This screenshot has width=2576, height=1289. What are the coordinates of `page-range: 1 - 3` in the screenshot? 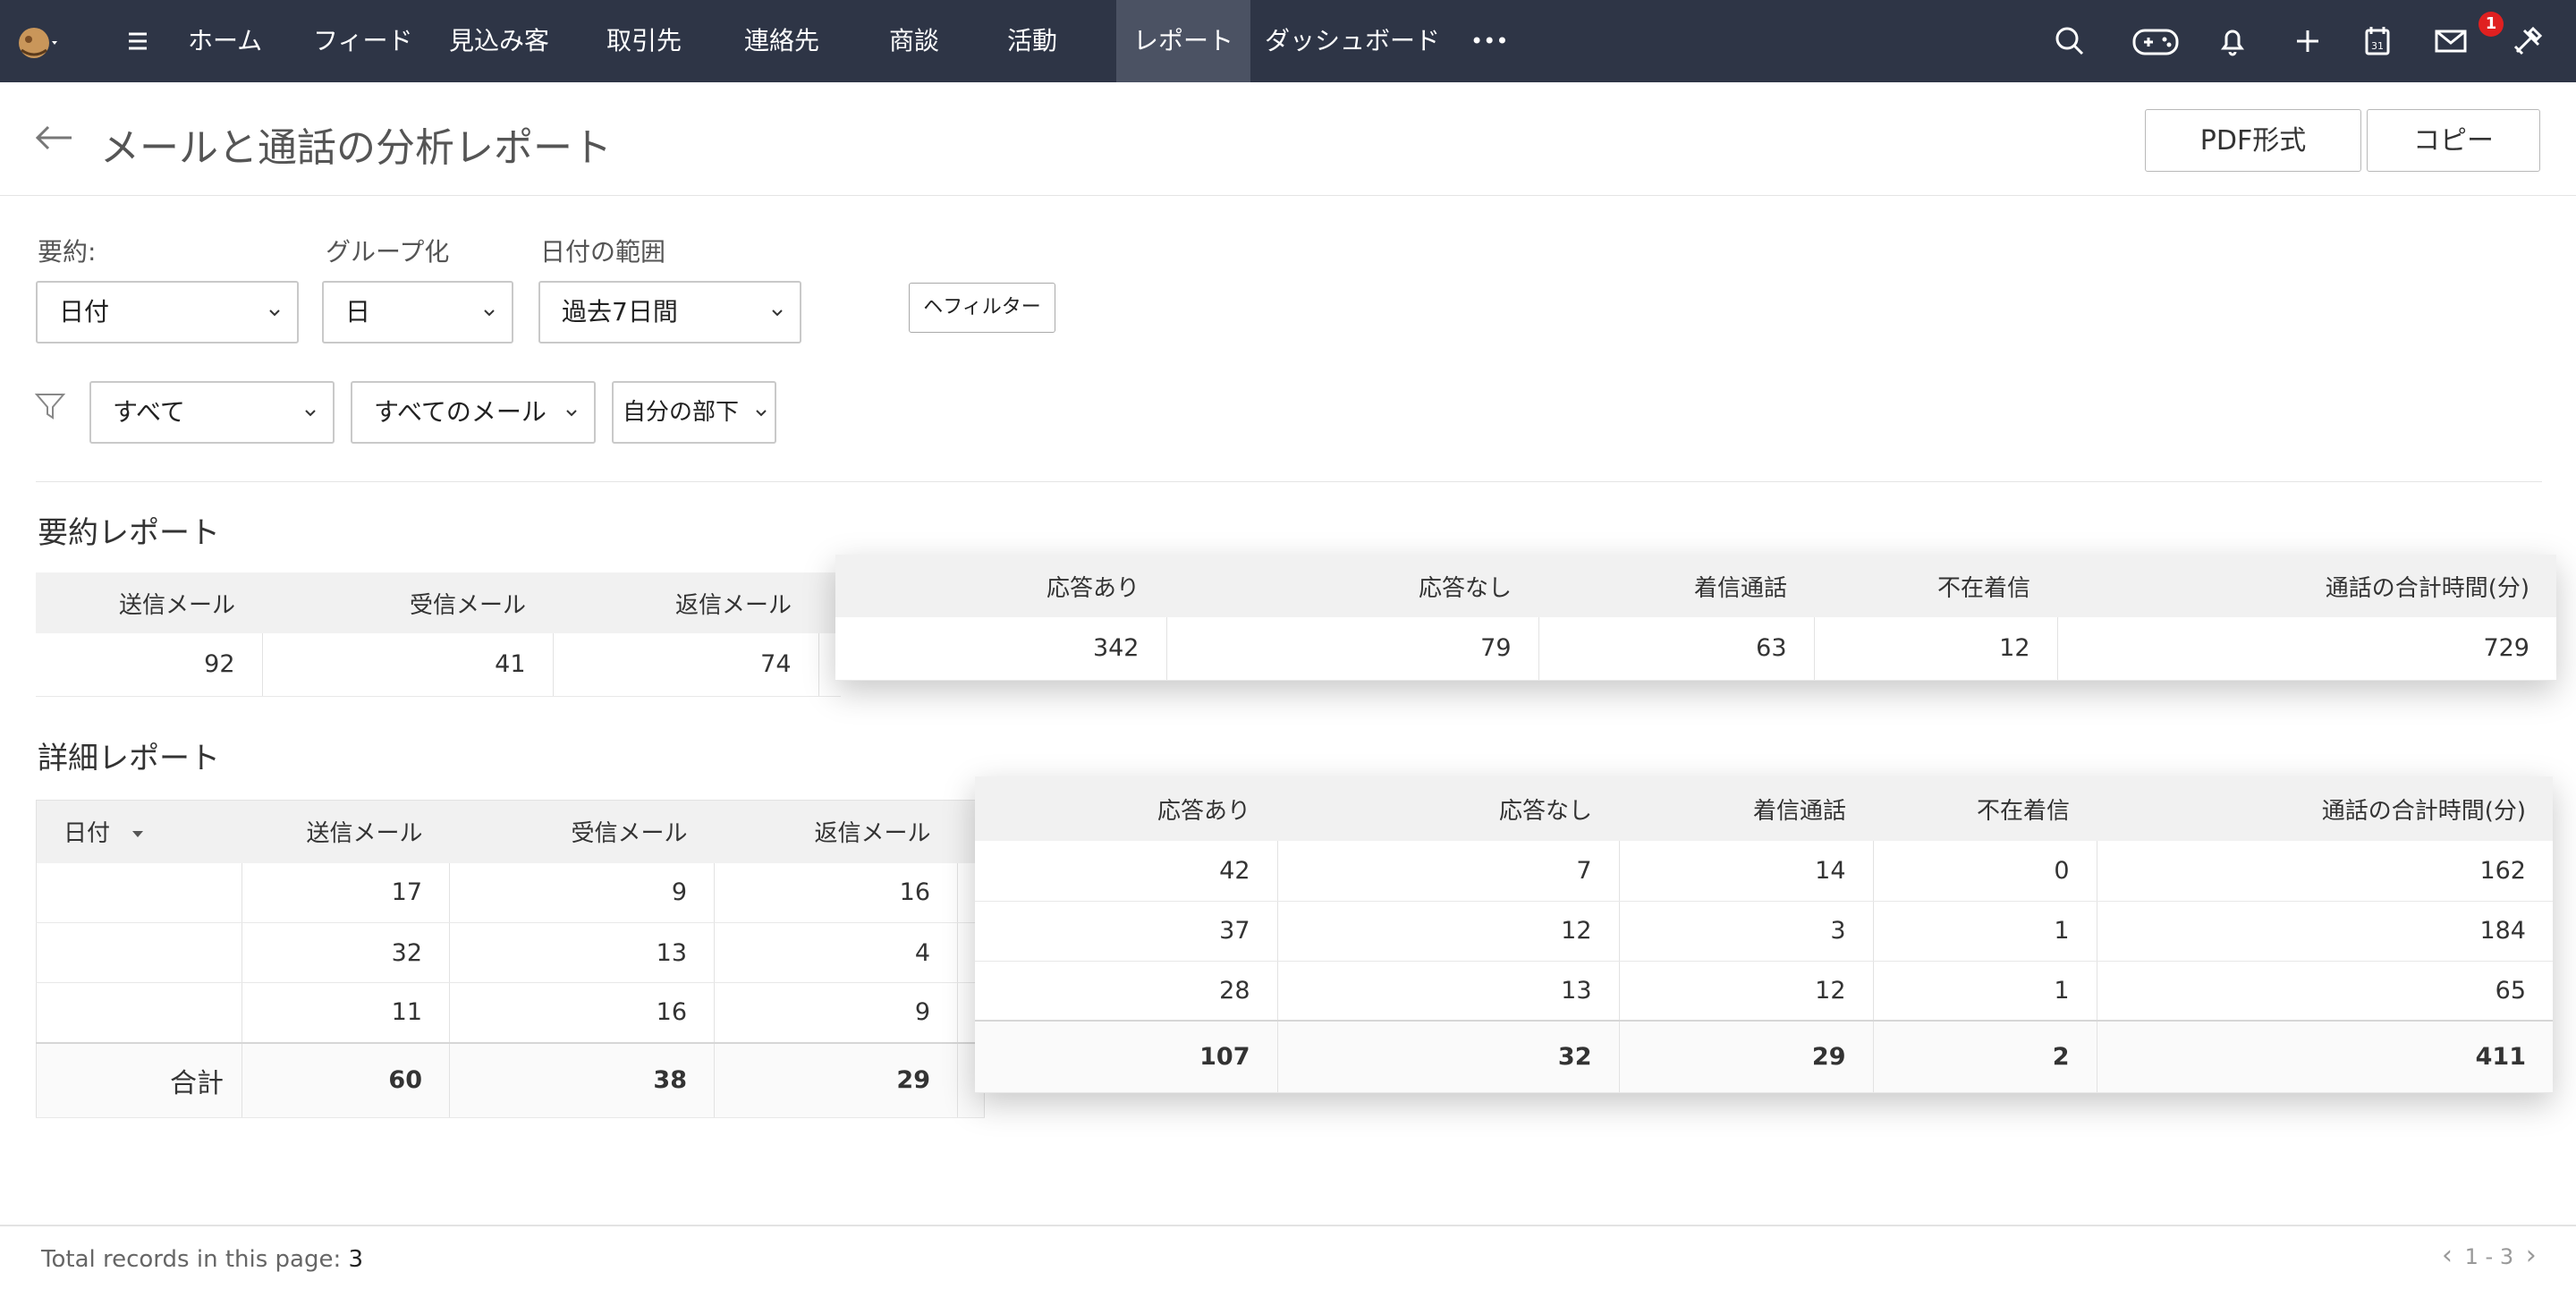 It's located at (2489, 1256).